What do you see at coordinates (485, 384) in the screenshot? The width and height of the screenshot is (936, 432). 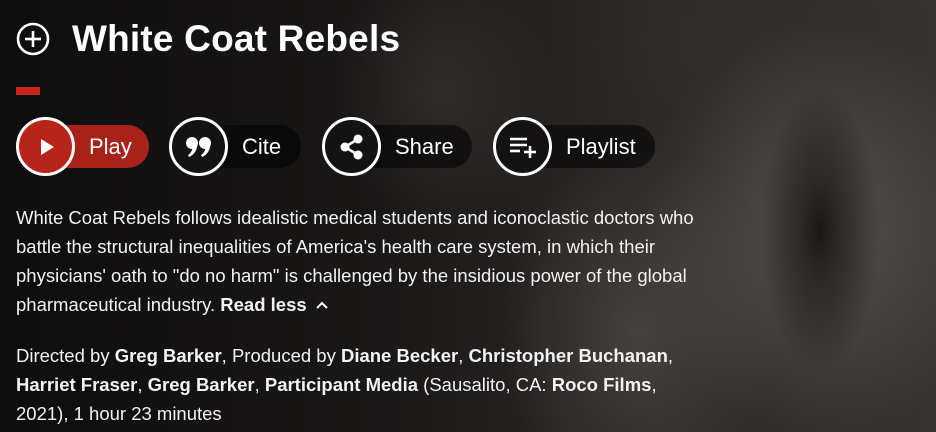 I see `credits-location-prefix: (Sausalito, CA:` at bounding box center [485, 384].